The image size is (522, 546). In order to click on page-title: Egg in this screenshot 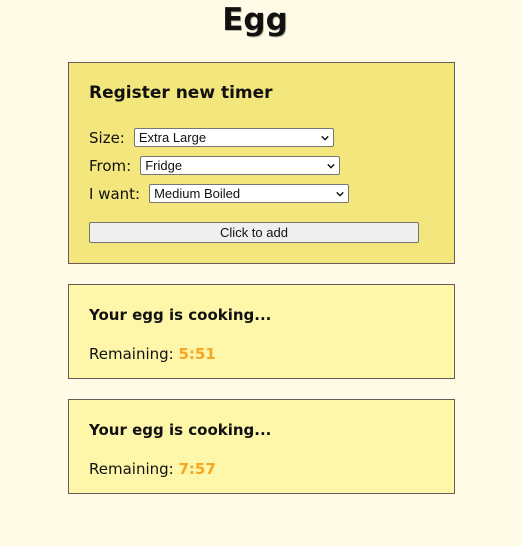, I will do `click(255, 20)`.